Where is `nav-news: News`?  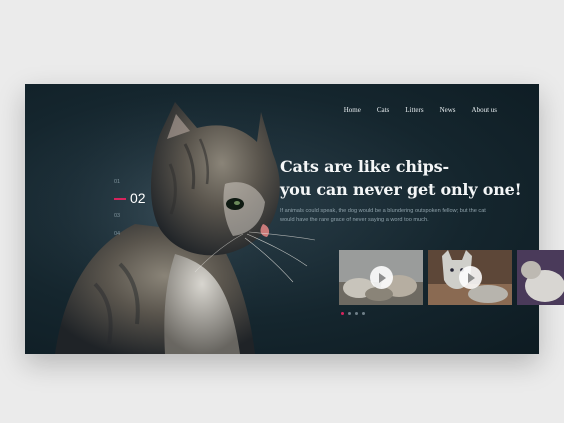
nav-news: News is located at coordinates (448, 110).